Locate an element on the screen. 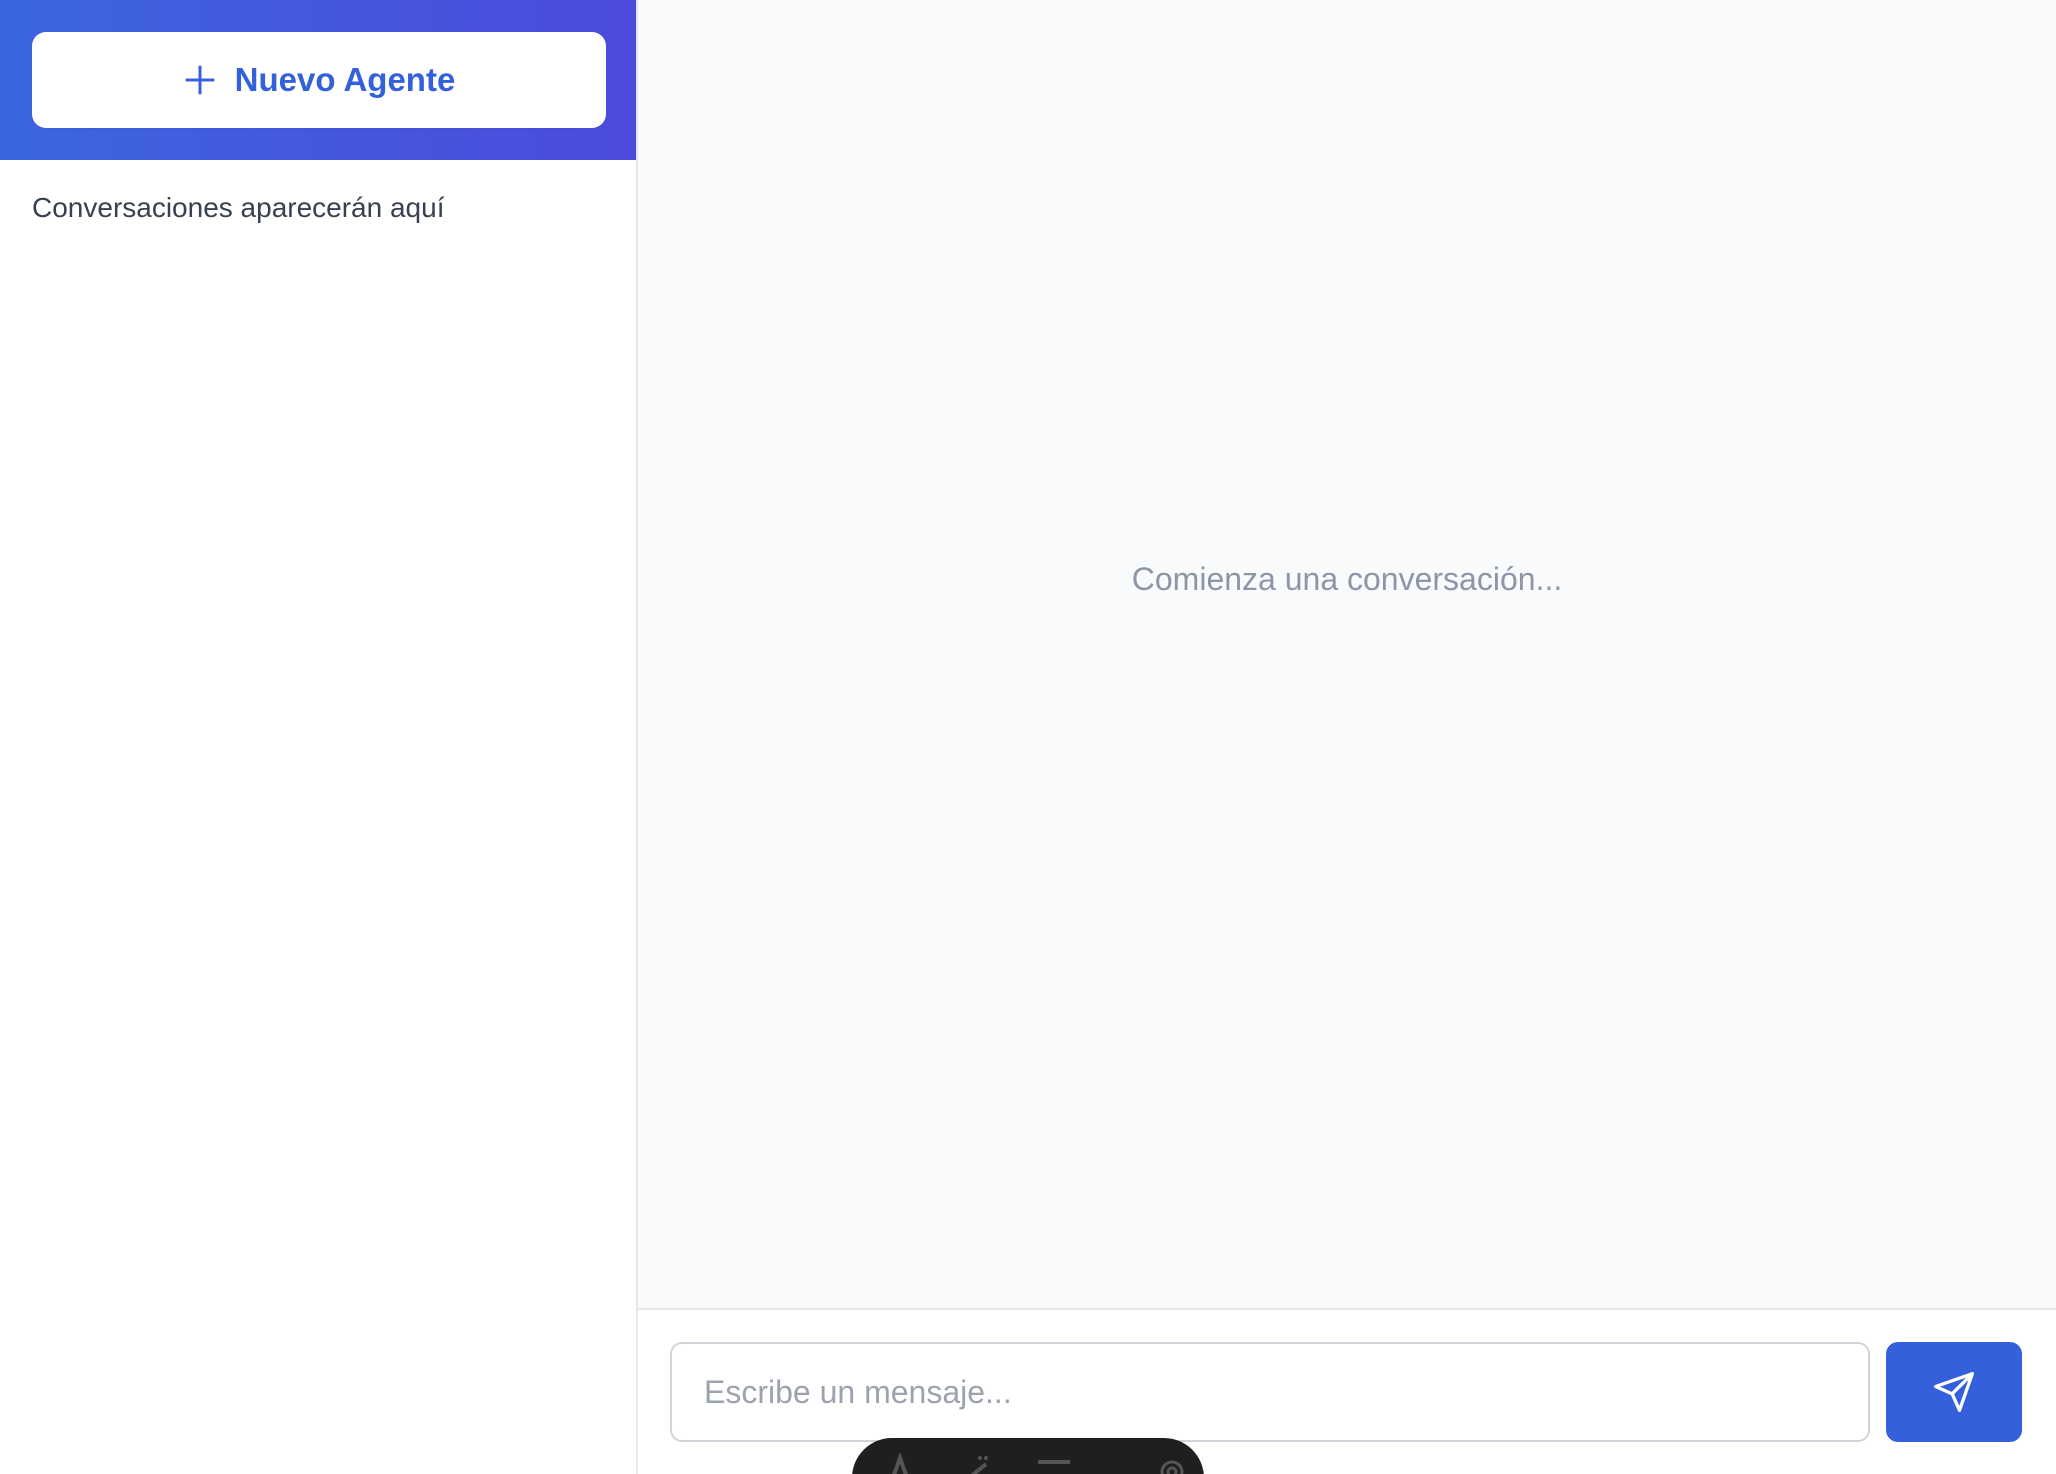 Image resolution: width=2056 pixels, height=1474 pixels. brush-icon is located at coordinates (976, 1463).